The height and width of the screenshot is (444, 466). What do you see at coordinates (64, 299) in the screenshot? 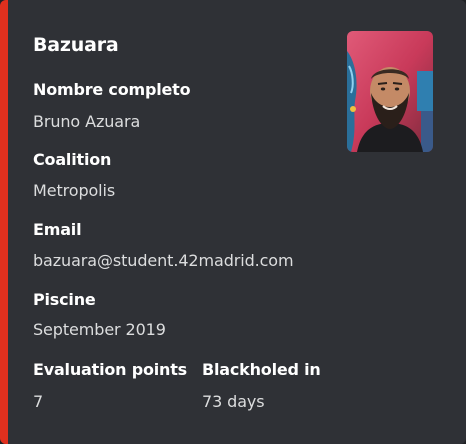
I see `field-name-piscine: Piscine` at bounding box center [64, 299].